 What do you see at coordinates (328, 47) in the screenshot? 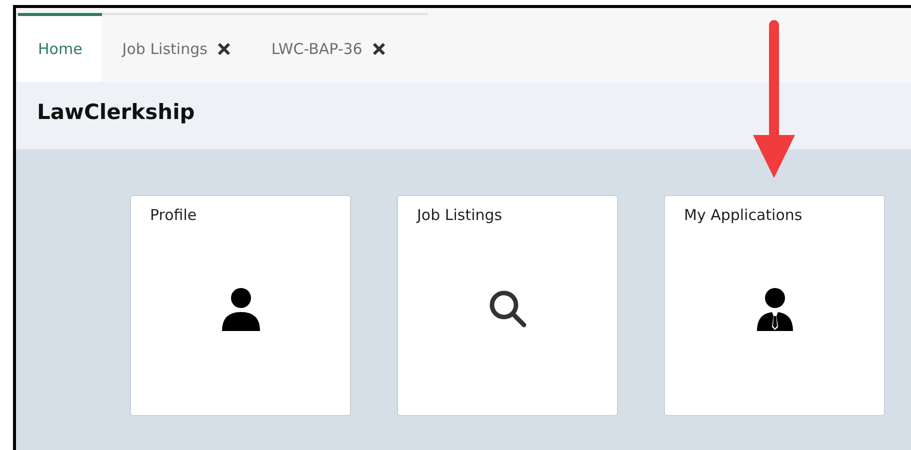
I see `tab: LWC-BAP-36` at bounding box center [328, 47].